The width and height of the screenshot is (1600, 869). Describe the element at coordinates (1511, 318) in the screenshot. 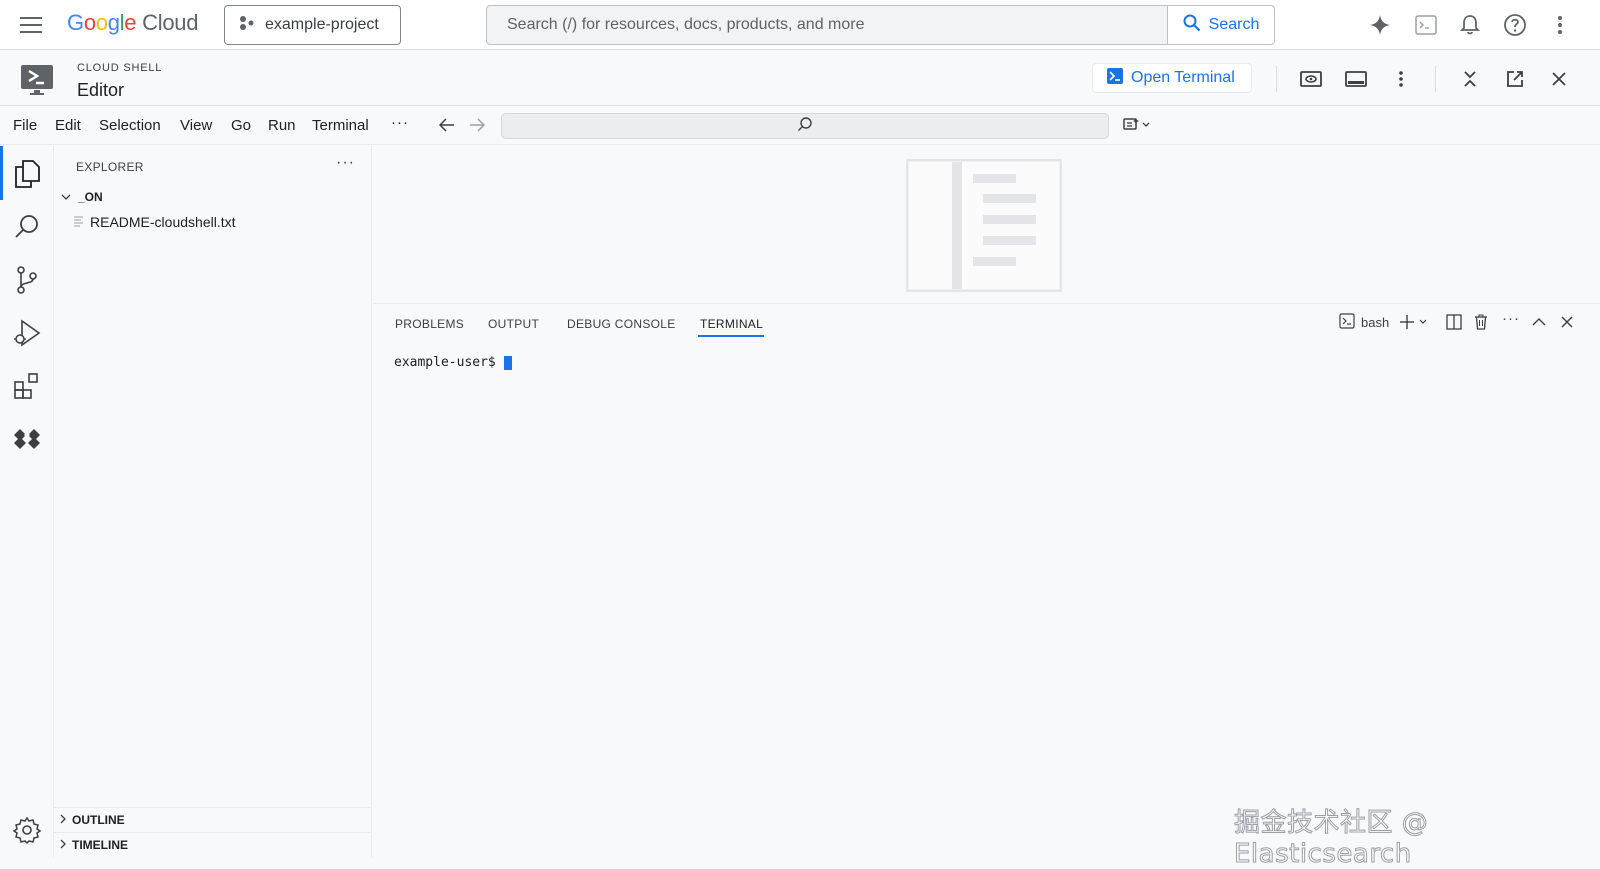

I see `panel-more-button: ···` at that location.